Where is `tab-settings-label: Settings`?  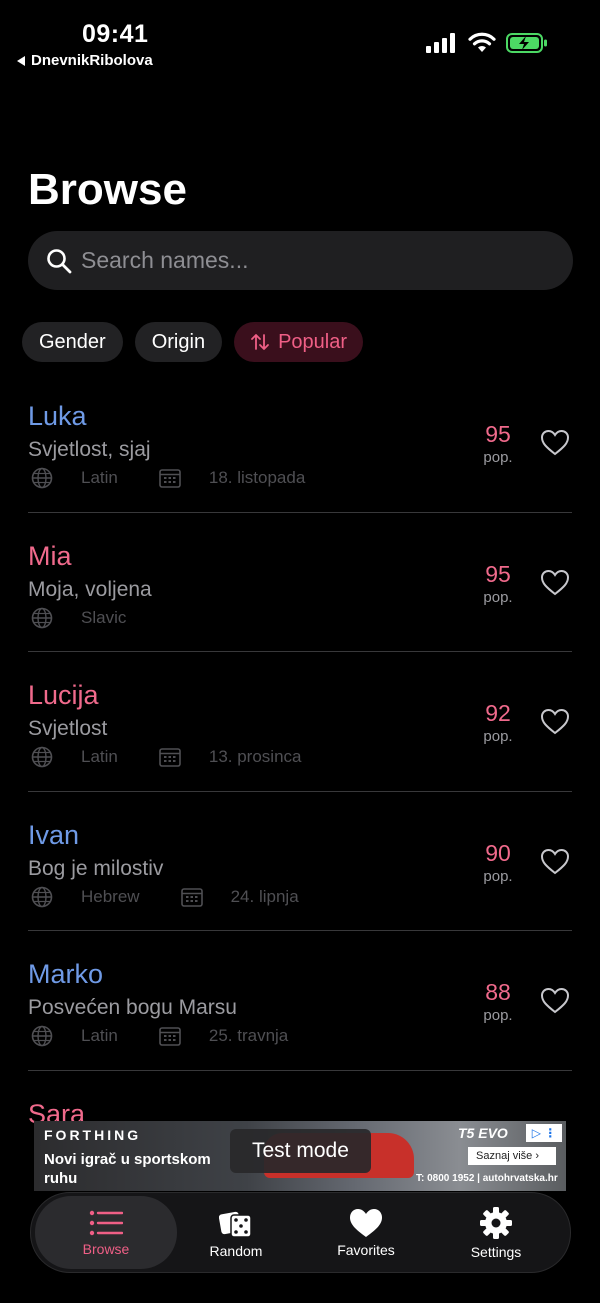
tab-settings-label: Settings is located at coordinates (496, 1251).